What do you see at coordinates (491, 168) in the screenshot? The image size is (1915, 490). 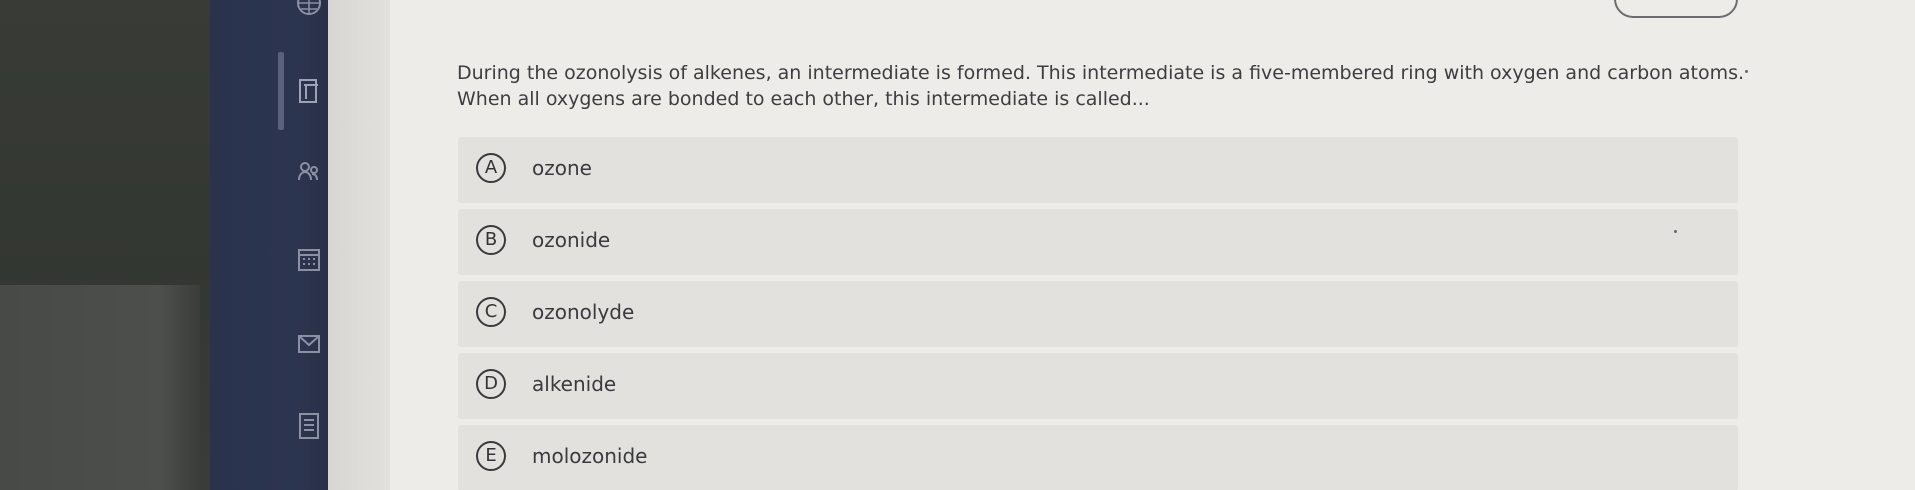 I see `option-letter: A` at bounding box center [491, 168].